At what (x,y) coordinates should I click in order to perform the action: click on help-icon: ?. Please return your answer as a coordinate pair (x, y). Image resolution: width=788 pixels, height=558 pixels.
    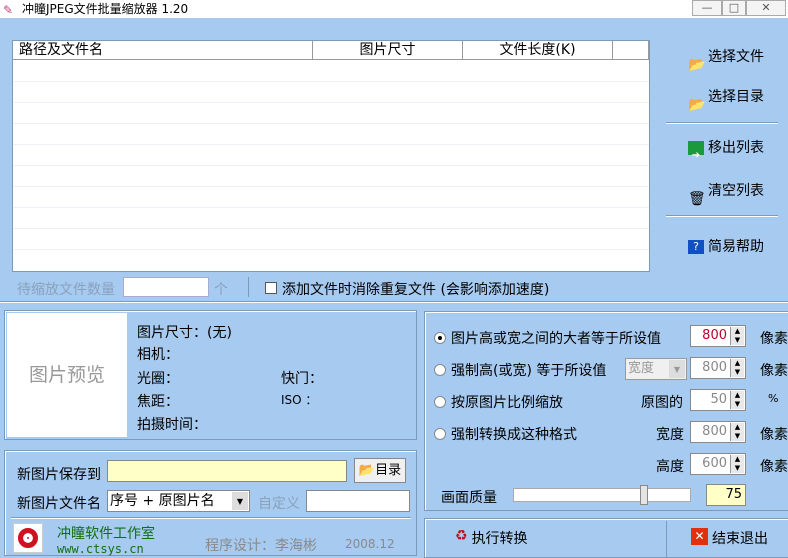
    Looking at the image, I should click on (696, 247).